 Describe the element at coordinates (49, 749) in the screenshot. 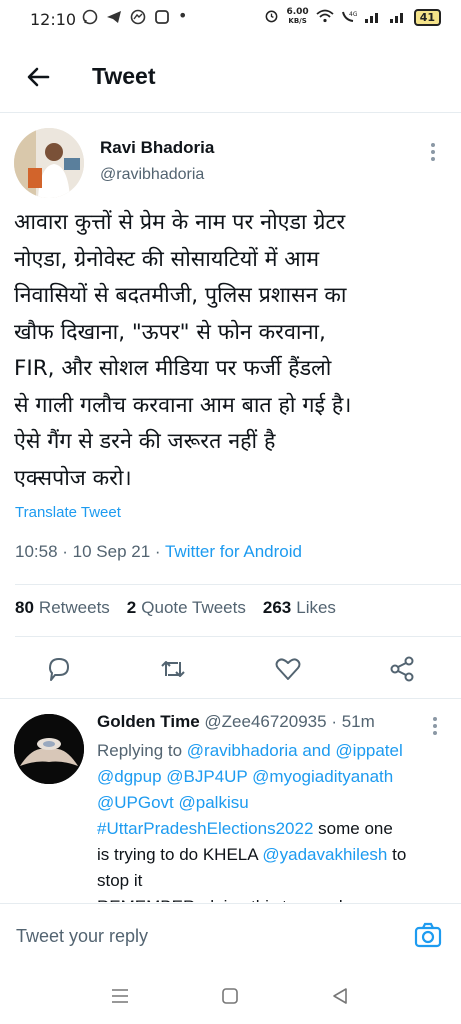

I see `reply-avatar` at that location.